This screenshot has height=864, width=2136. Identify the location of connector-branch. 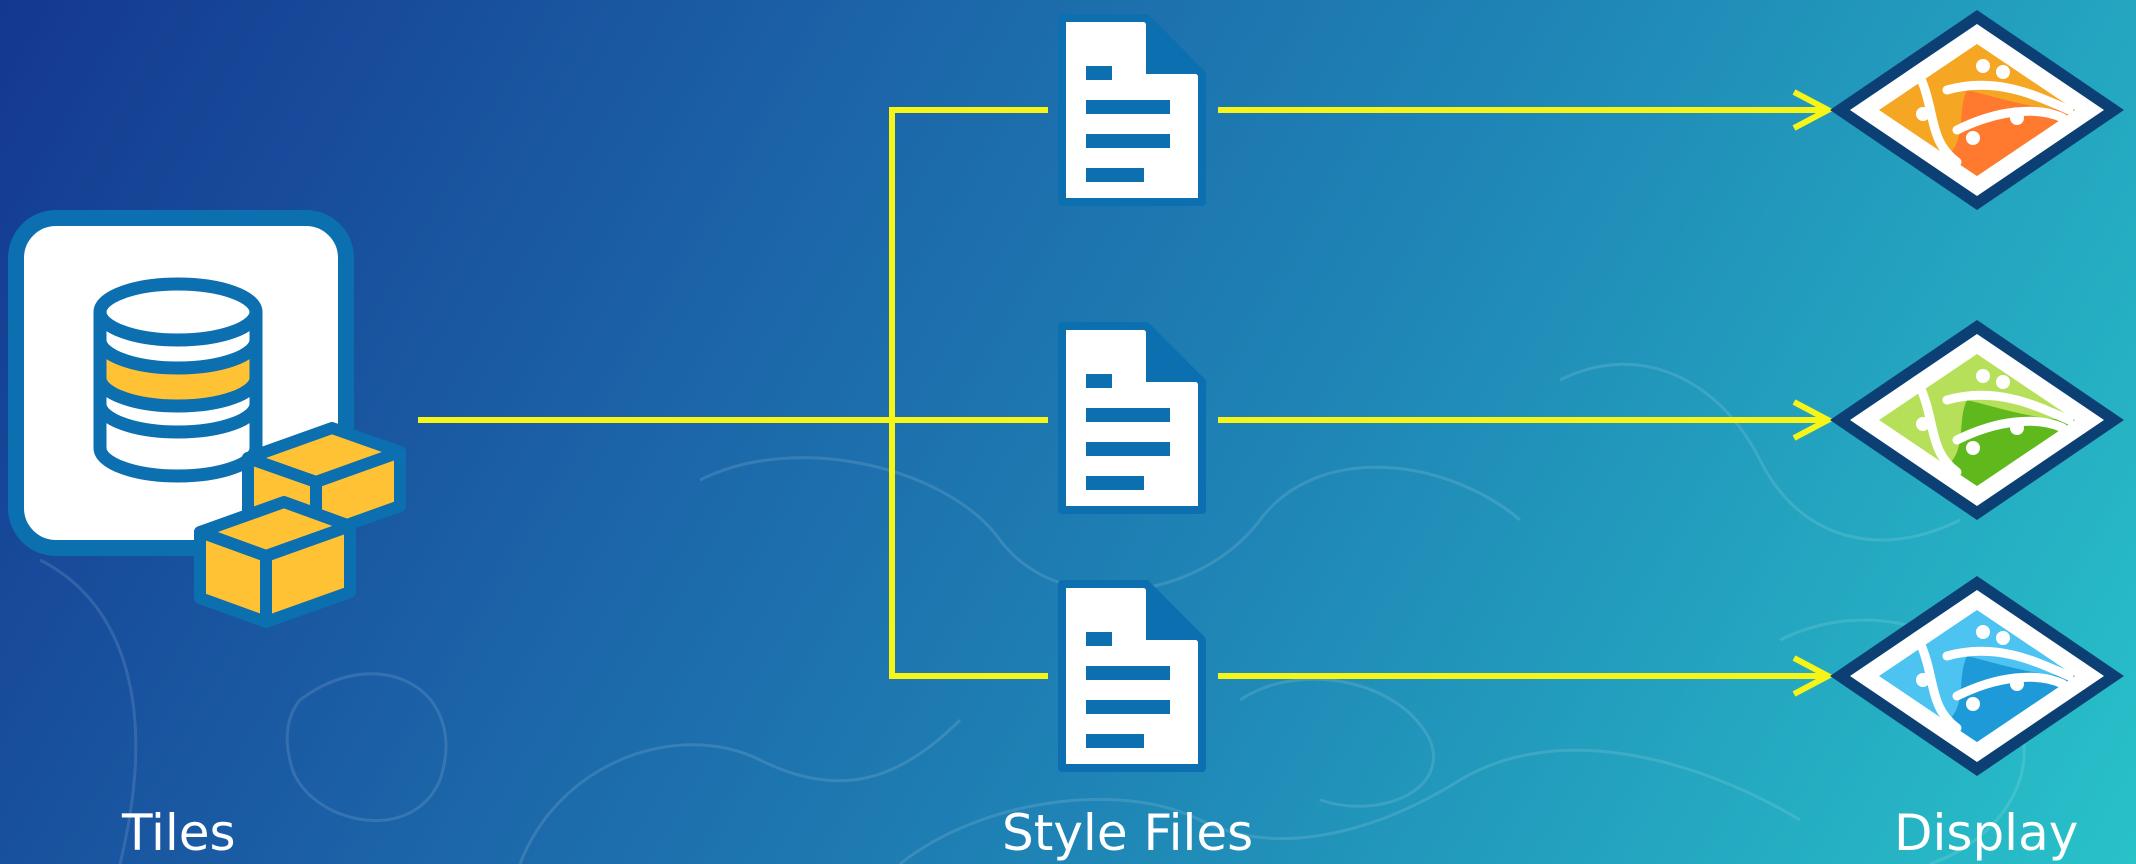
(968, 393).